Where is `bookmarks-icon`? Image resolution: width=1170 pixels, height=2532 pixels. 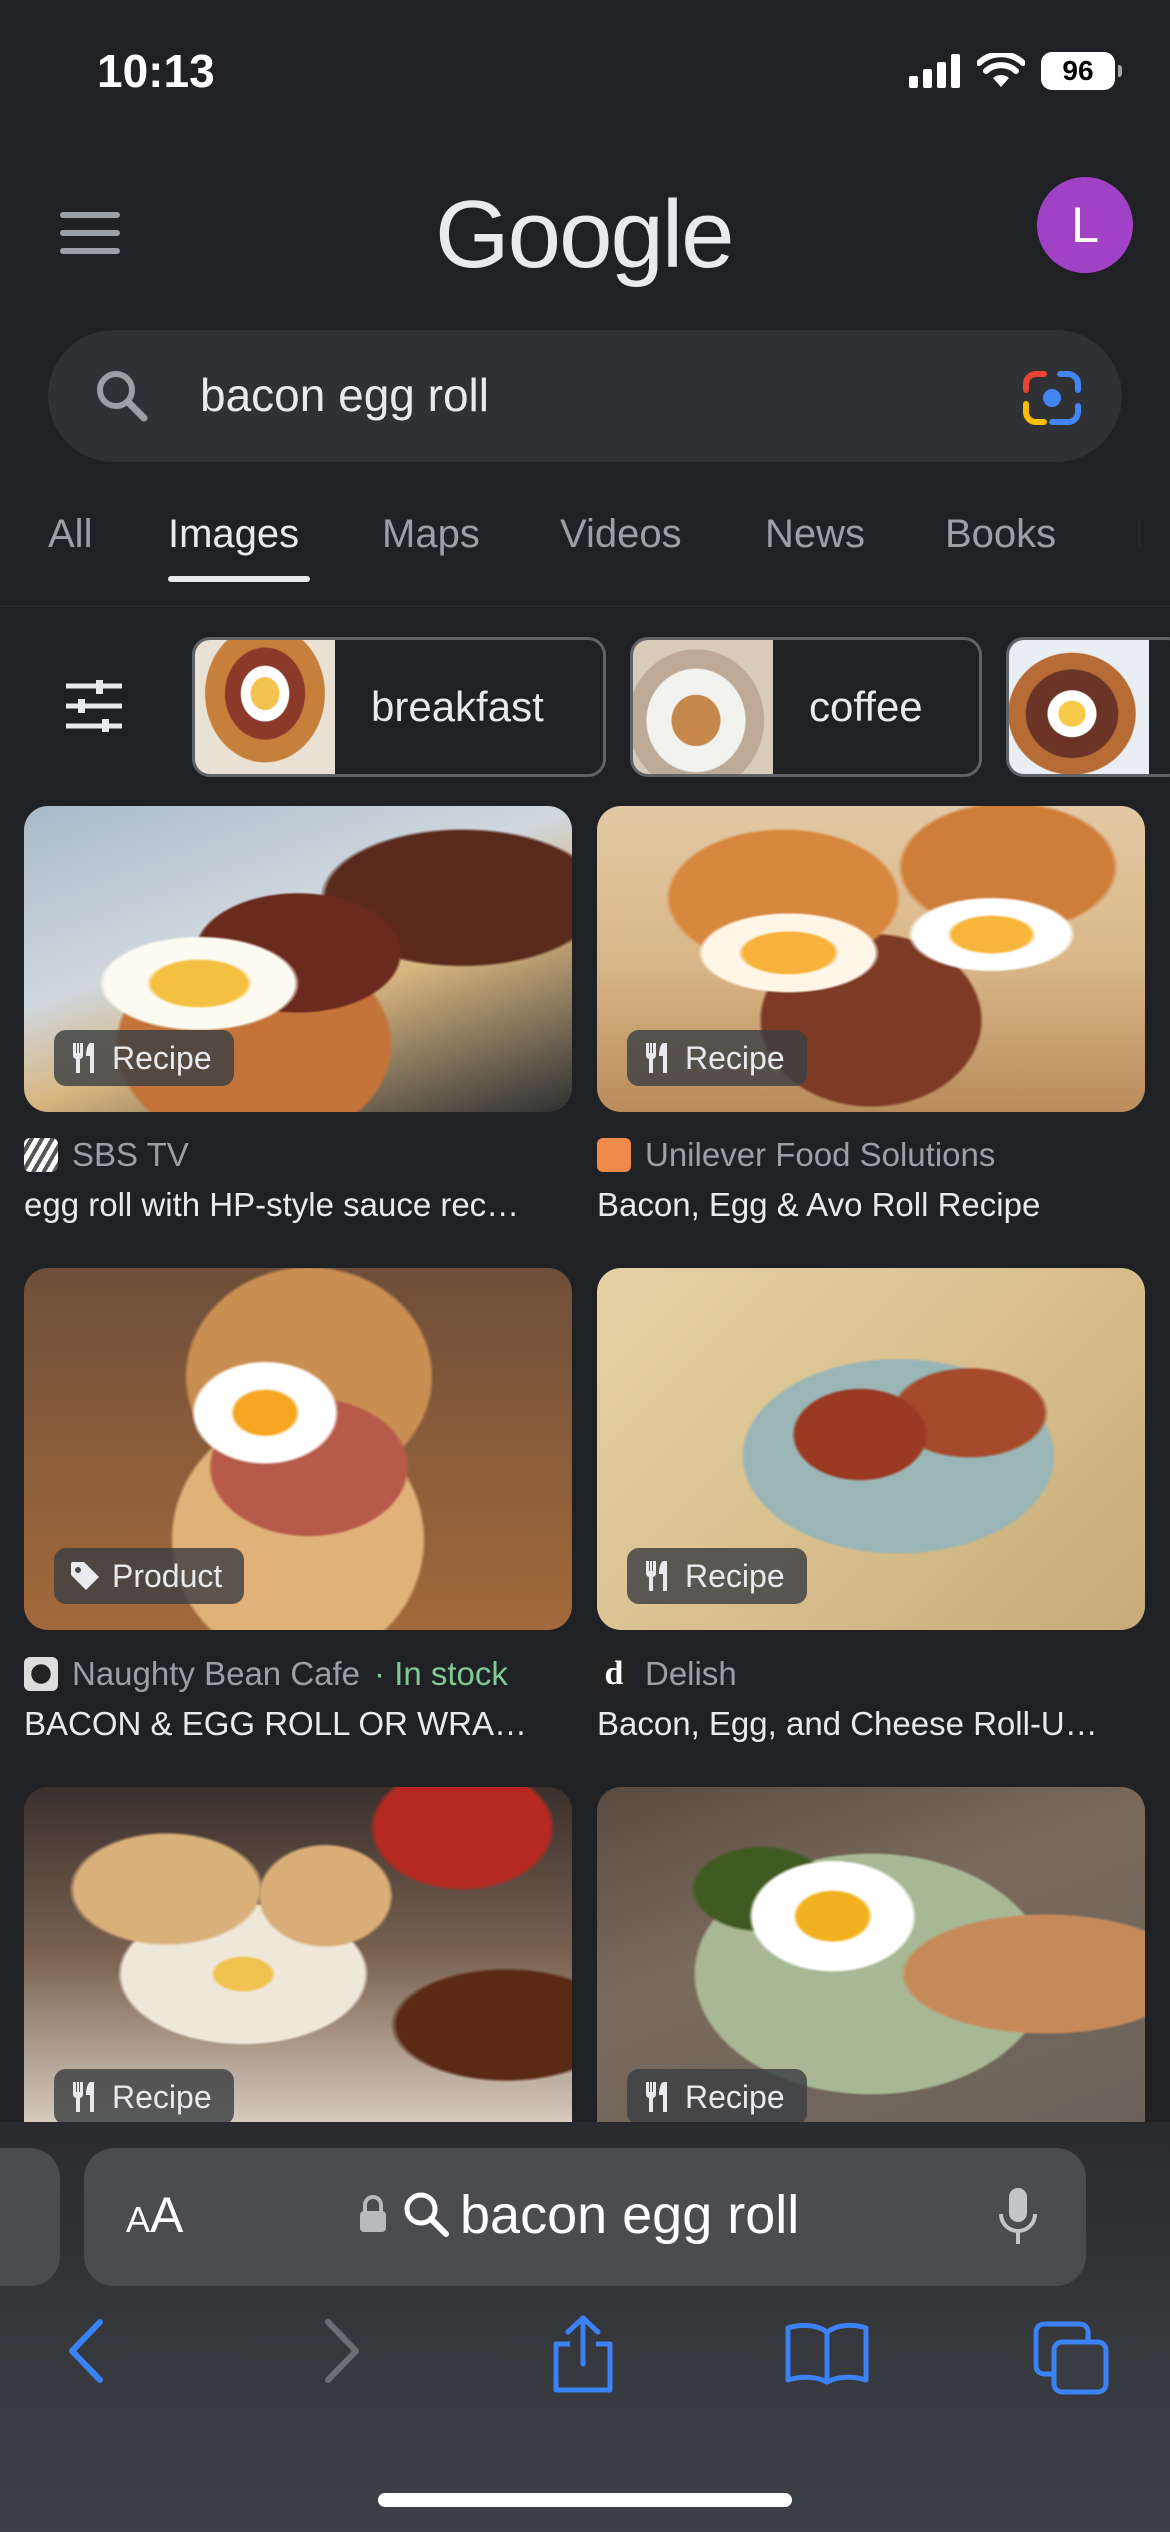 bookmarks-icon is located at coordinates (827, 2353).